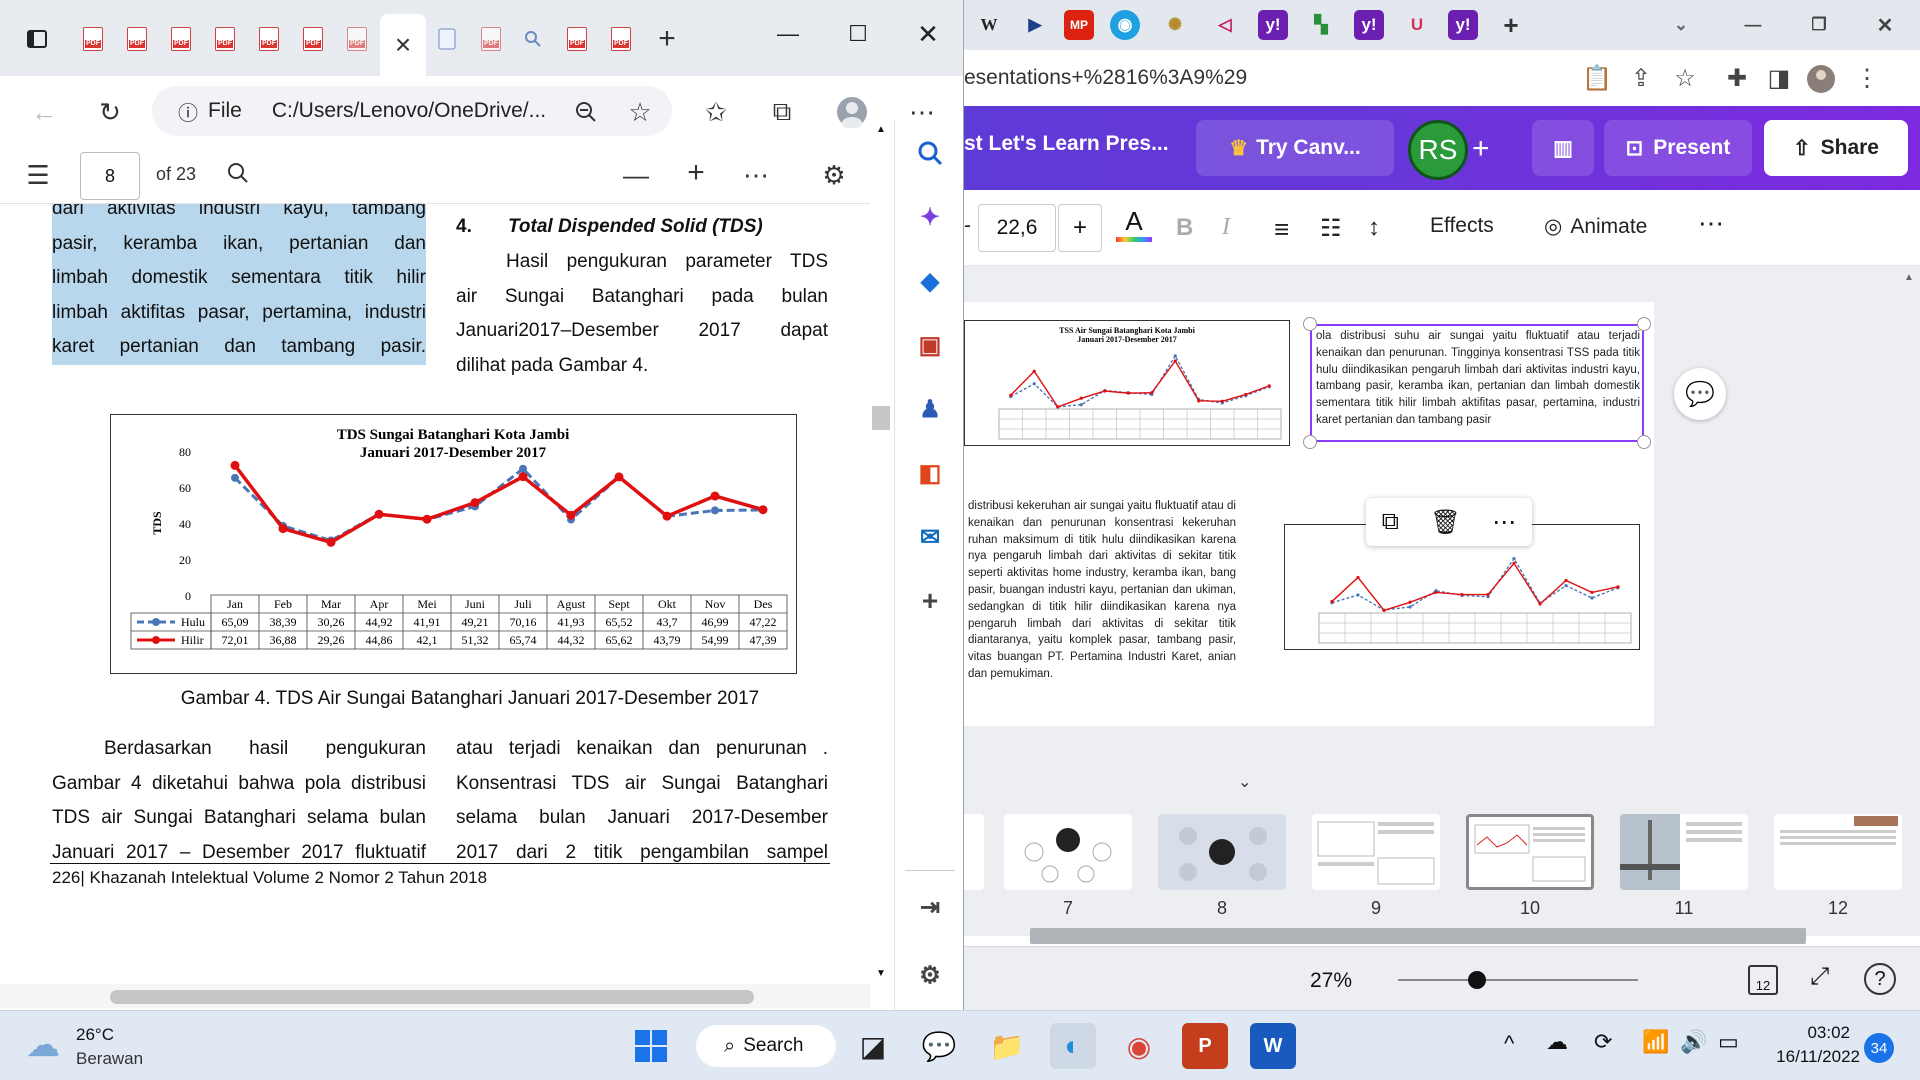 Image resolution: width=1920 pixels, height=1080 pixels. Describe the element at coordinates (881, 418) in the screenshot. I see `vertical-scroll-thumb` at that location.